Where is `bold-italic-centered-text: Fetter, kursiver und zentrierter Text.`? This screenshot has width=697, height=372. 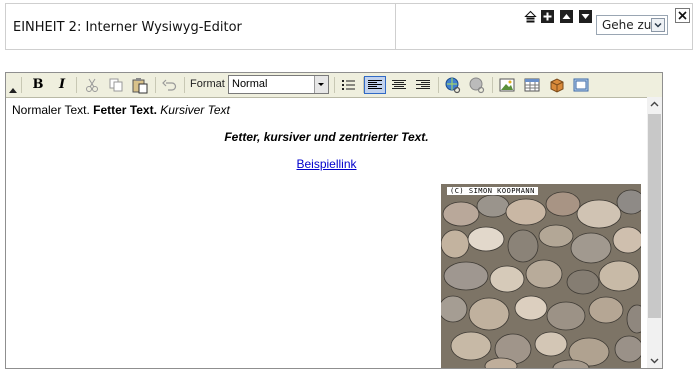
bold-italic-centered-text: Fetter, kursiver und zentrierter Text. is located at coordinates (326, 137).